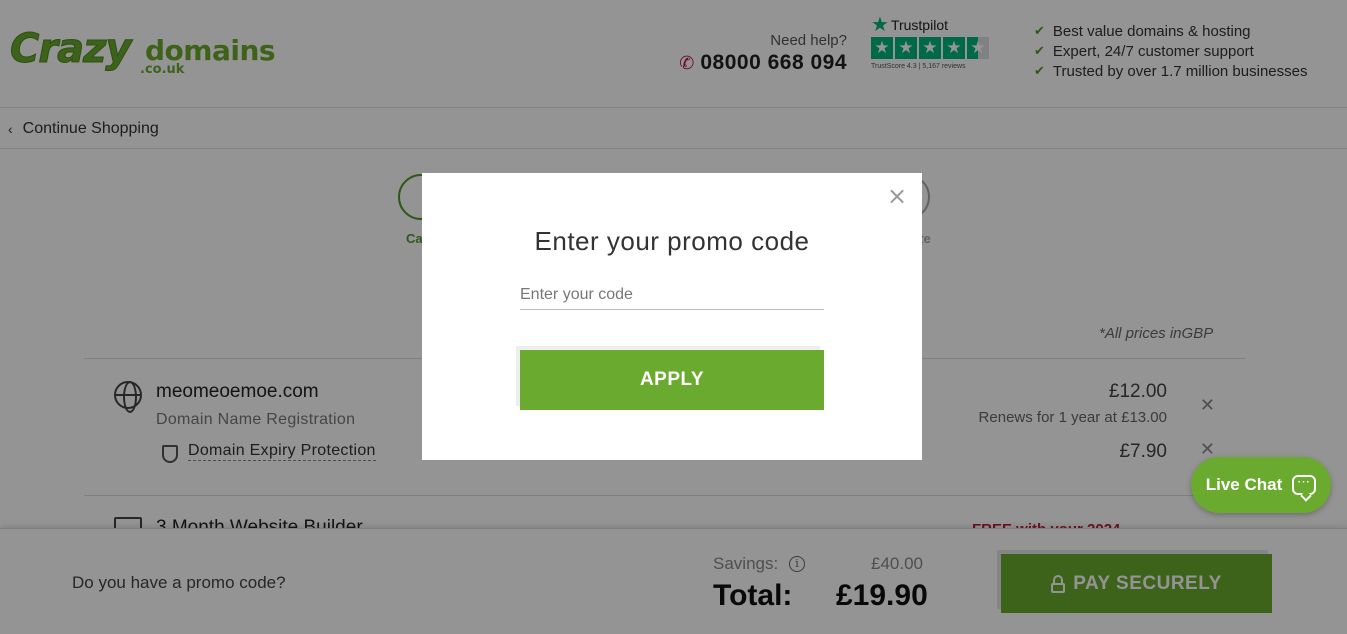 The height and width of the screenshot is (634, 1347). Describe the element at coordinates (1304, 485) in the screenshot. I see `chat-bubble-icon: ···` at that location.